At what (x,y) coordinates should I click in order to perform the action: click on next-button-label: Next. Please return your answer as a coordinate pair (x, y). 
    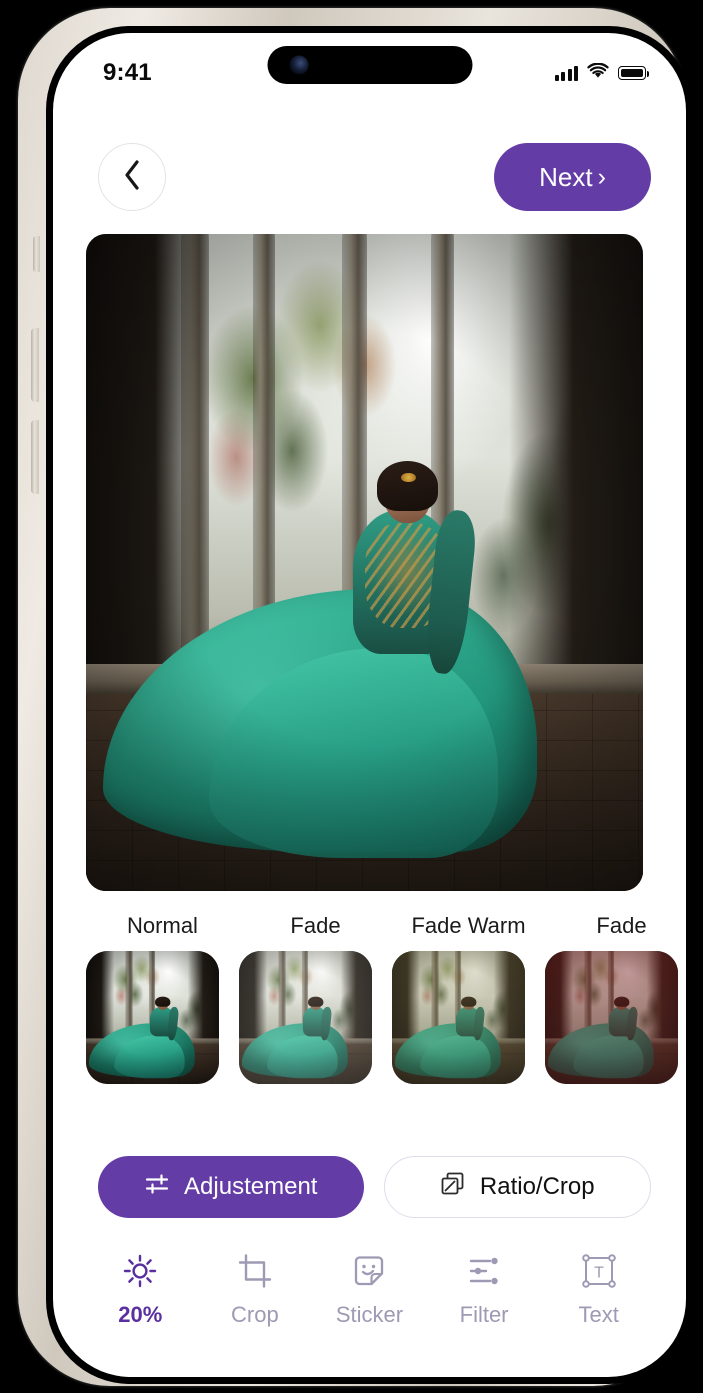
    Looking at the image, I should click on (566, 176).